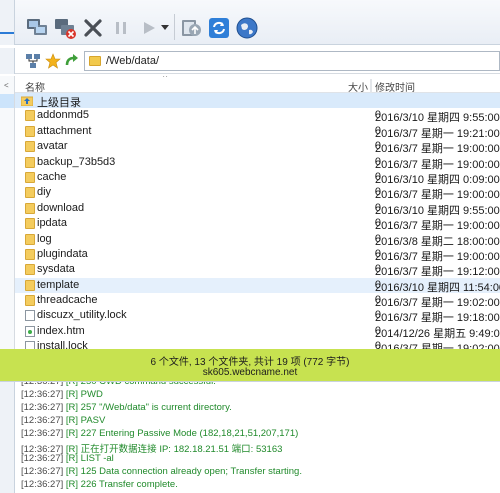 The height and width of the screenshot is (493, 500). What do you see at coordinates (250, 372) in the screenshot?
I see `status-host: sk605.webcname.net` at bounding box center [250, 372].